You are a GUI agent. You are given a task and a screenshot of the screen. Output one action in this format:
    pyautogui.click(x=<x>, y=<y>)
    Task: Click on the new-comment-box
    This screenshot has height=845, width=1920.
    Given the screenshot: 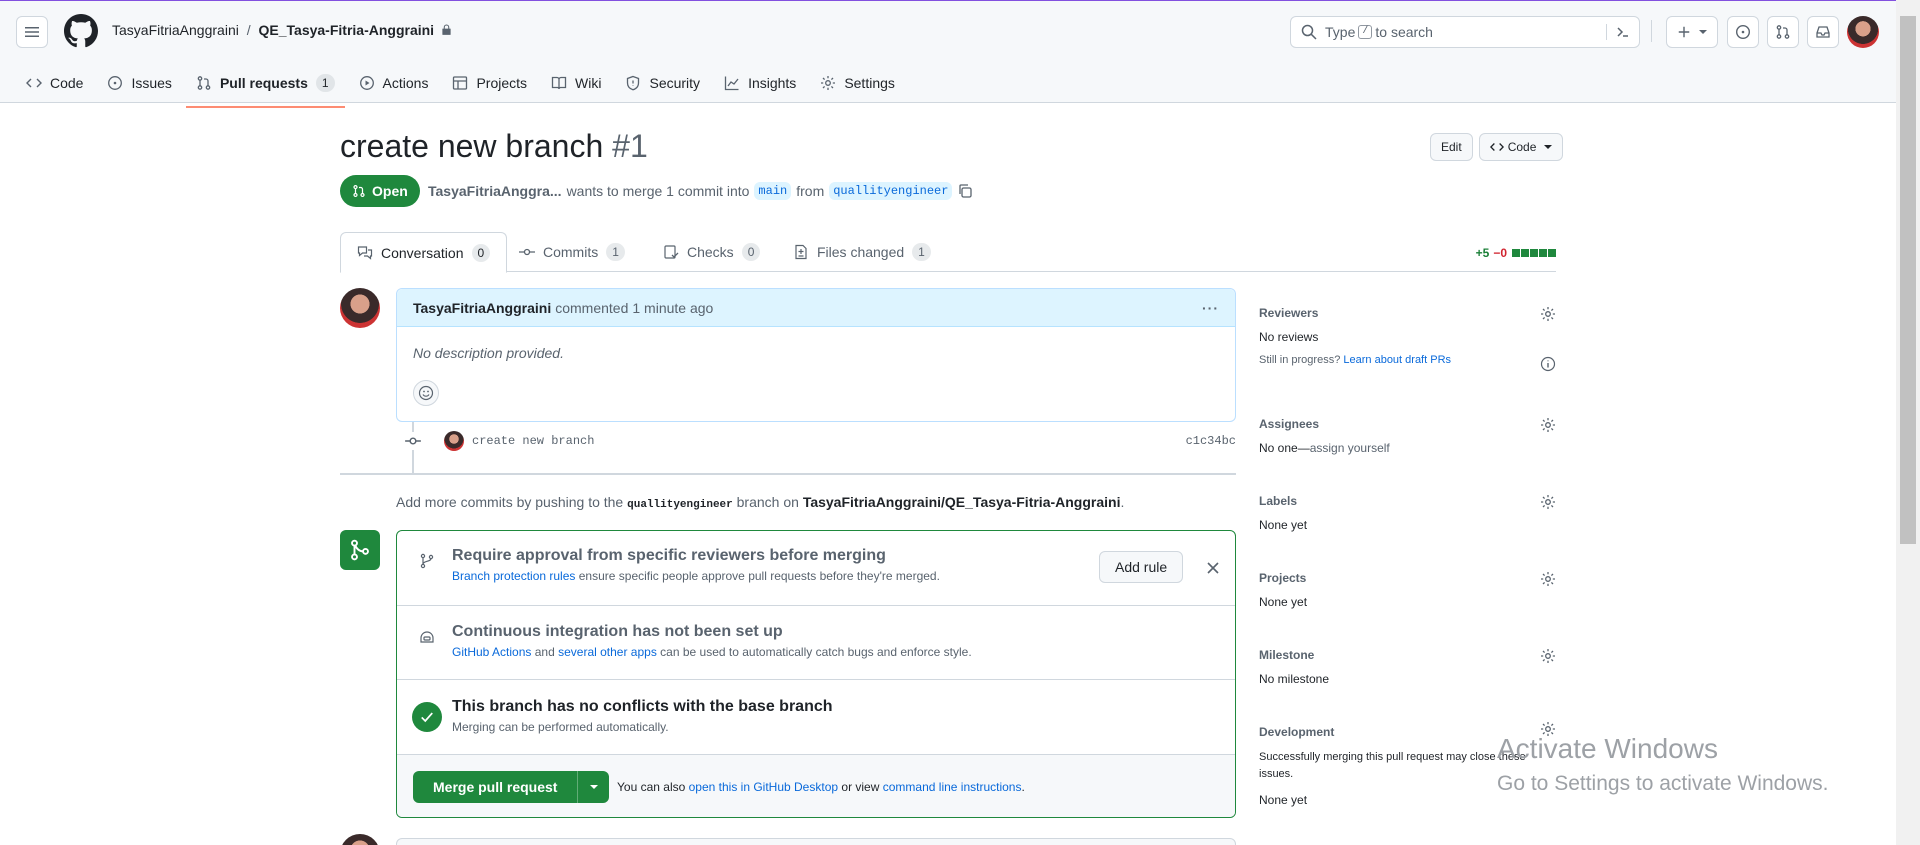 What is the action you would take?
    pyautogui.click(x=816, y=841)
    